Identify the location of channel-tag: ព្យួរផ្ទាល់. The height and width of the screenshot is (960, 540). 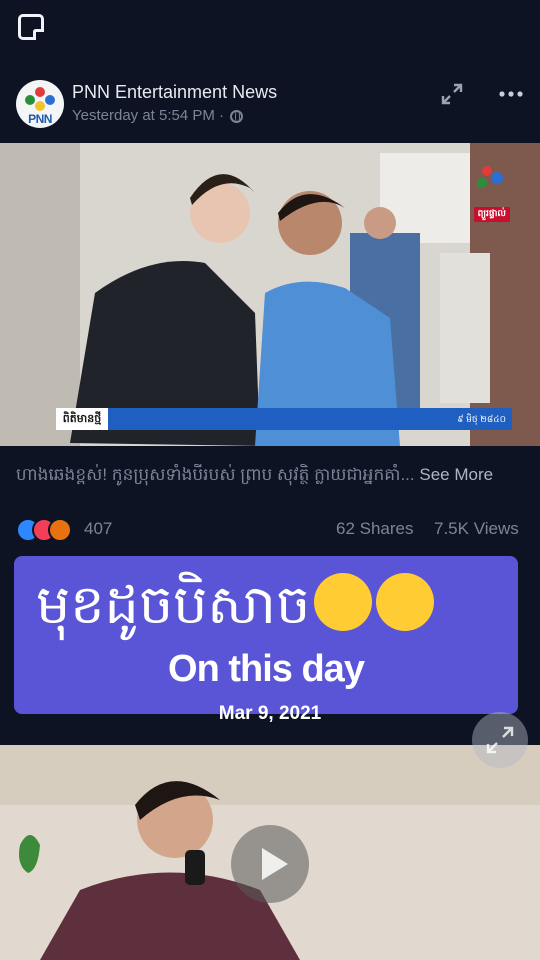
(491, 214).